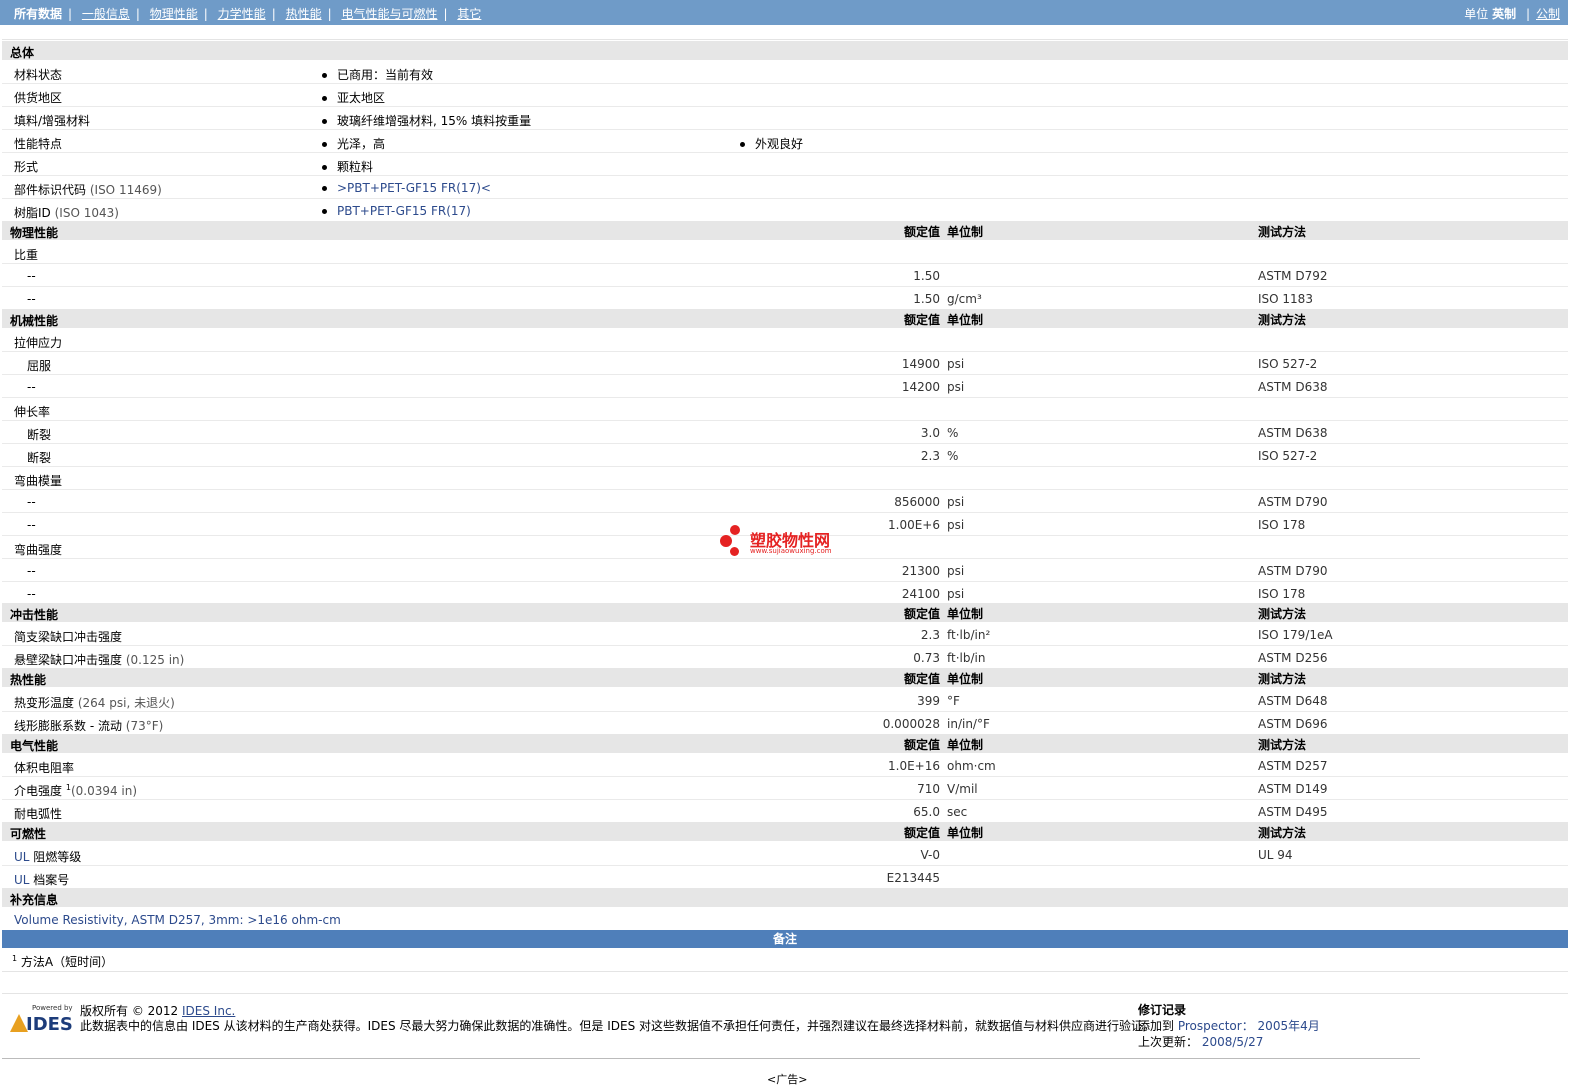 The width and height of the screenshot is (1580, 1092). I want to click on row-value: 玻璃纤维增强材料, 15% 填料按重量, so click(426, 120).